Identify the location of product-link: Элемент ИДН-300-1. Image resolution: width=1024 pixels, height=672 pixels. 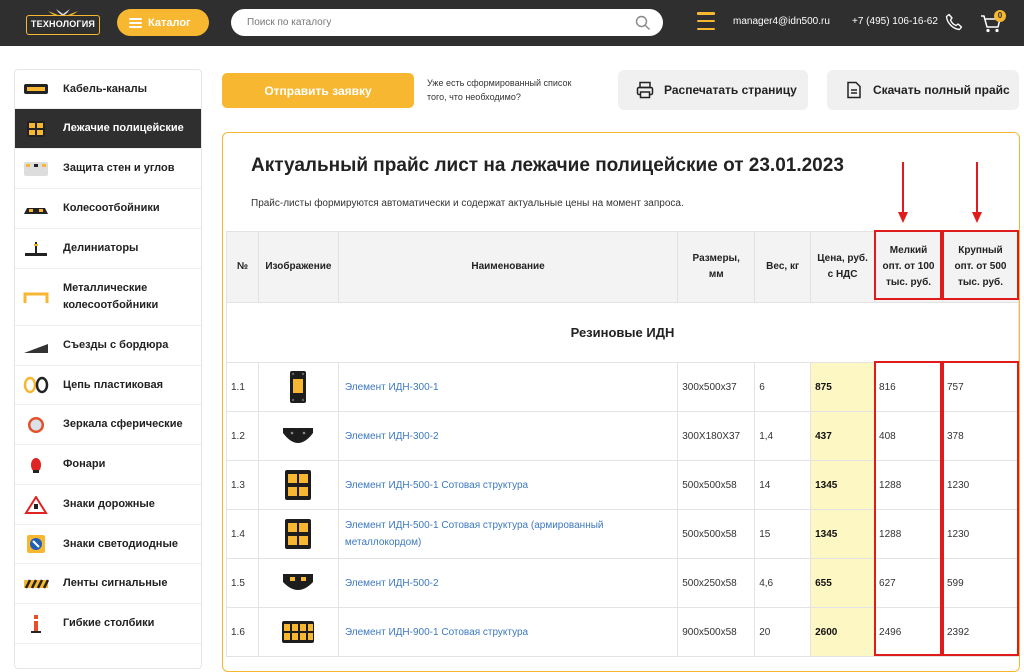
(508, 387).